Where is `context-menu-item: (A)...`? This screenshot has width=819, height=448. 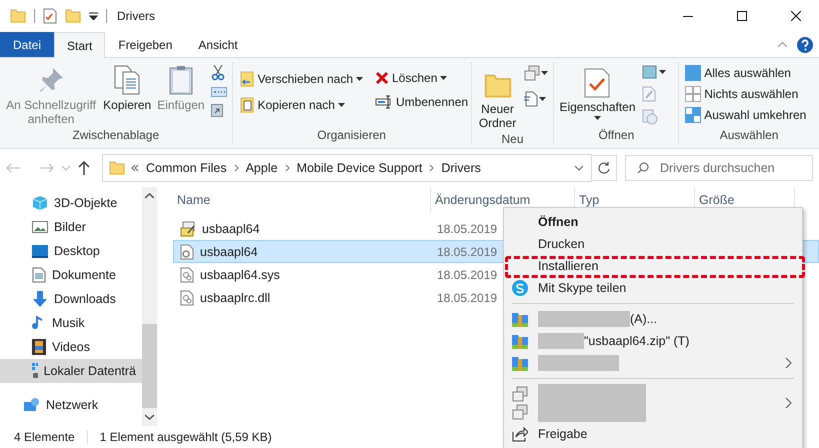 context-menu-item: (A)... is located at coordinates (653, 319).